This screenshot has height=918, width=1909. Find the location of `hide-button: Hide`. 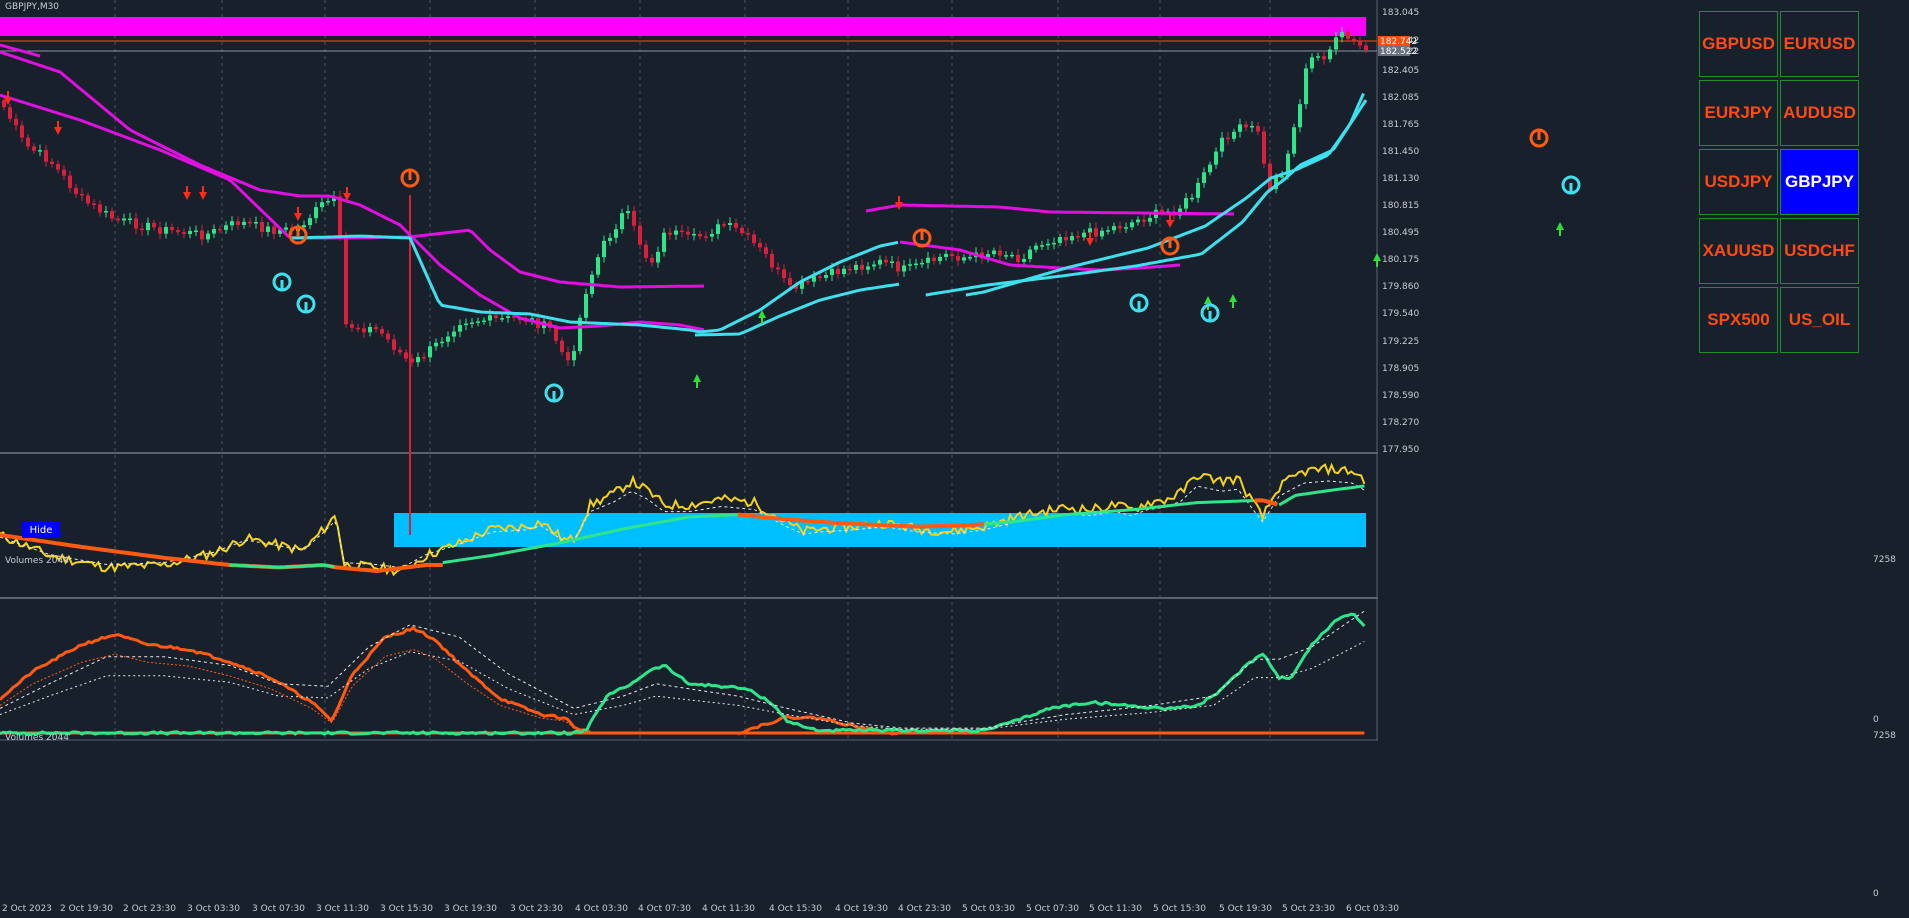

hide-button: Hide is located at coordinates (41, 530).